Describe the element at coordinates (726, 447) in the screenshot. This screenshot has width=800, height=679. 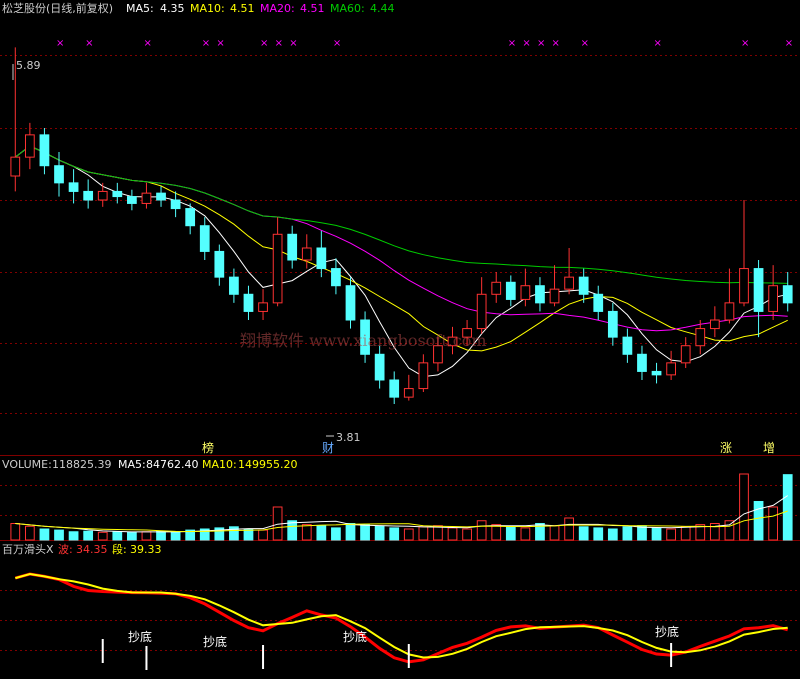
I see `marker-zhang: 涨` at that location.